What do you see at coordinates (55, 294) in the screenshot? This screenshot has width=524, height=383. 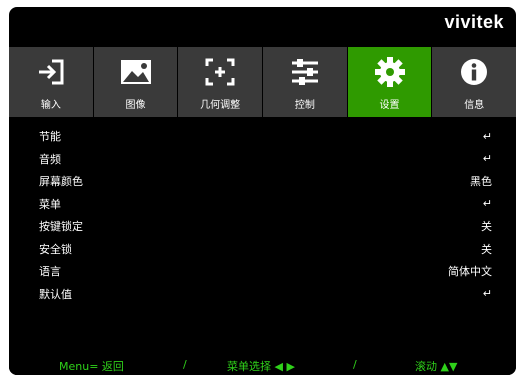 I see `menu-item-label: 默认值` at bounding box center [55, 294].